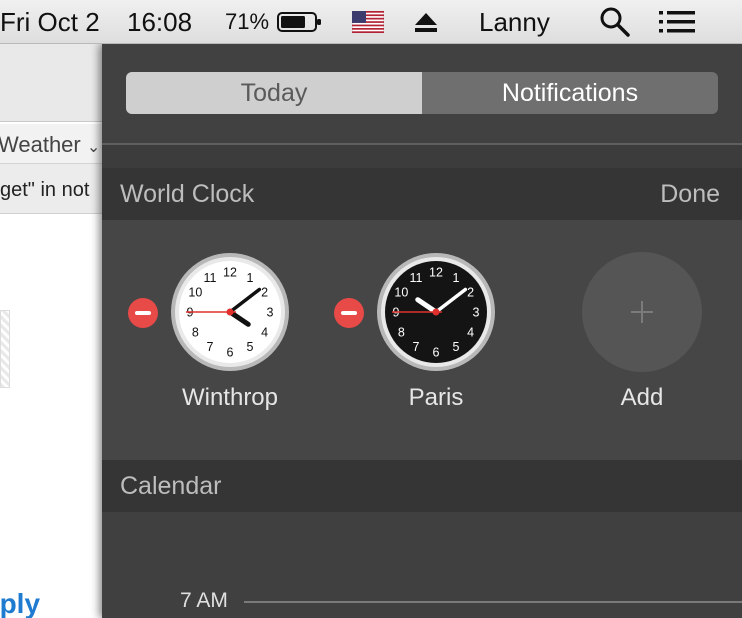 This screenshot has height=618, width=742. Describe the element at coordinates (422, 144) in the screenshot. I see `divider` at that location.